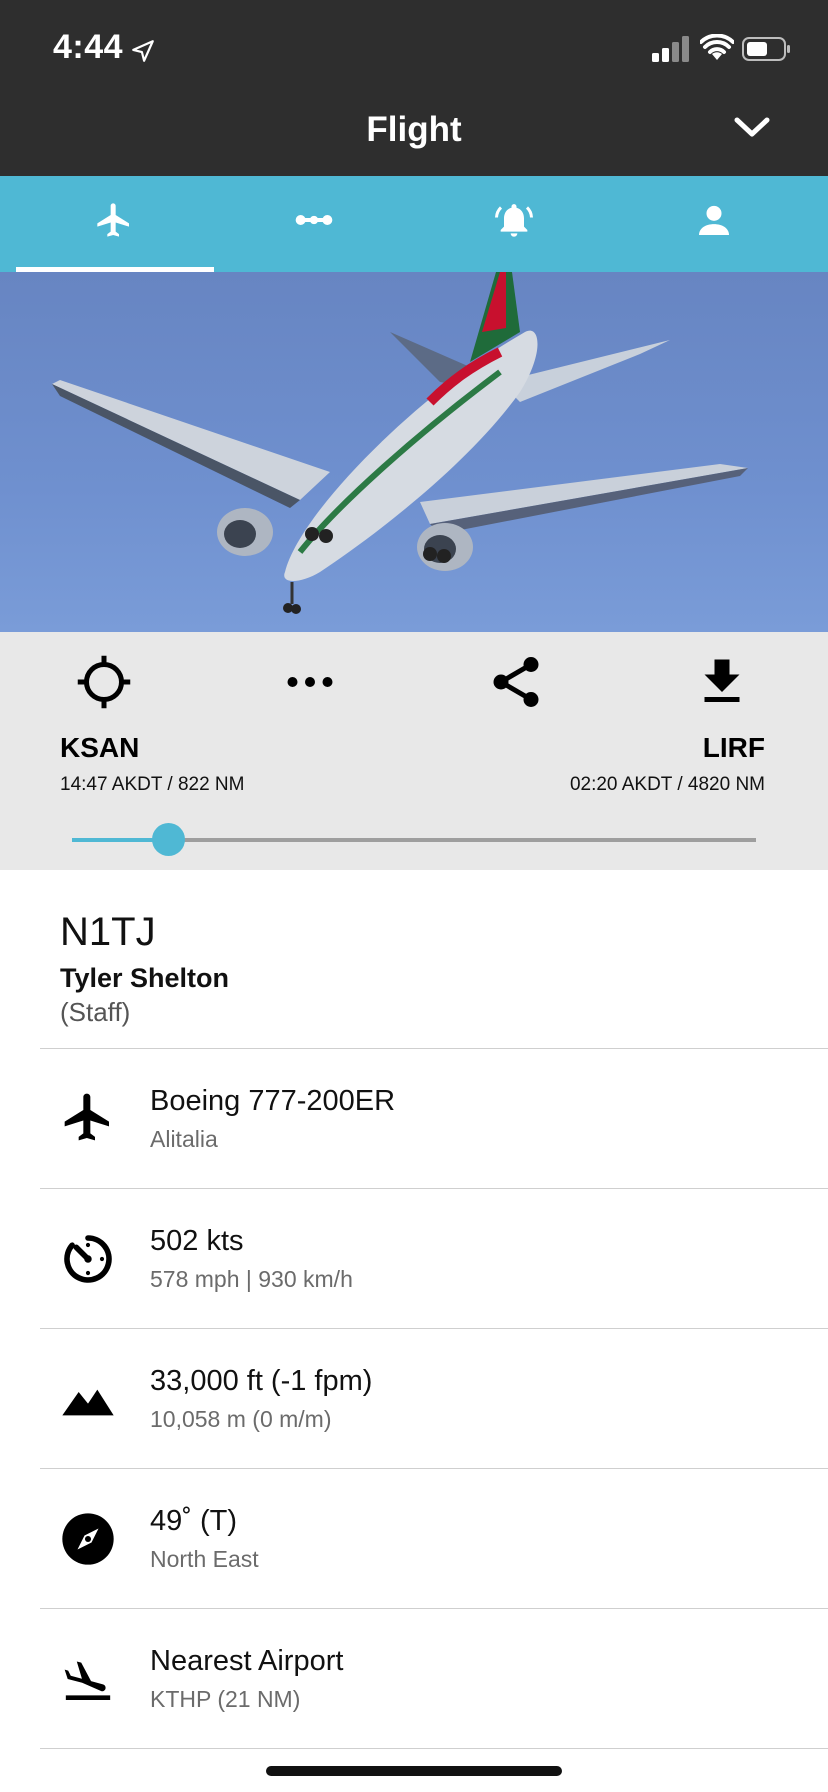 The image size is (828, 1792). What do you see at coordinates (314, 220) in the screenshot?
I see `route-icon` at bounding box center [314, 220].